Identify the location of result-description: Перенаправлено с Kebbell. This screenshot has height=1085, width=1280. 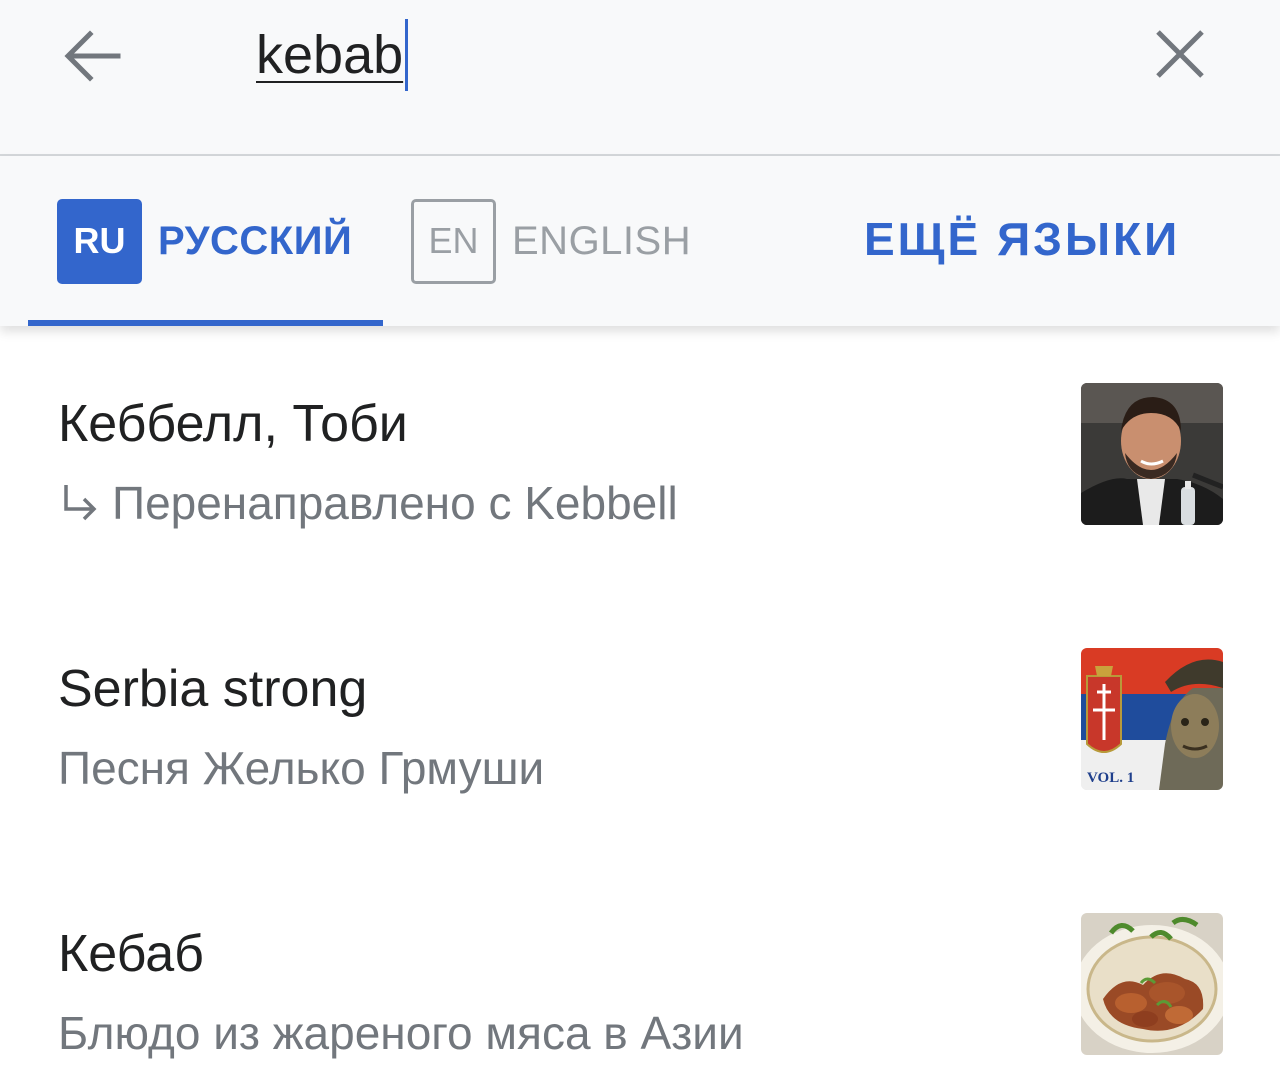
(368, 503).